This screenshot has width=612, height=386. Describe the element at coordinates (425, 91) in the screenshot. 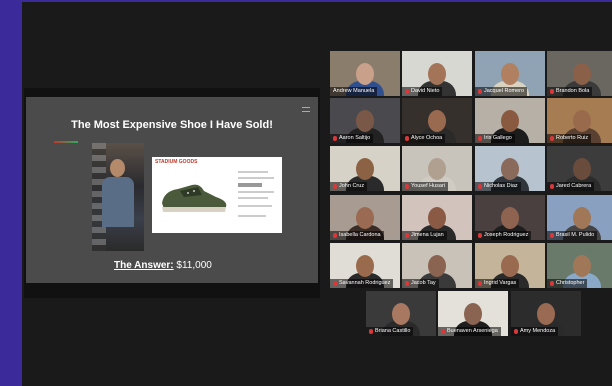

I see `participant-name: David Nieto` at that location.